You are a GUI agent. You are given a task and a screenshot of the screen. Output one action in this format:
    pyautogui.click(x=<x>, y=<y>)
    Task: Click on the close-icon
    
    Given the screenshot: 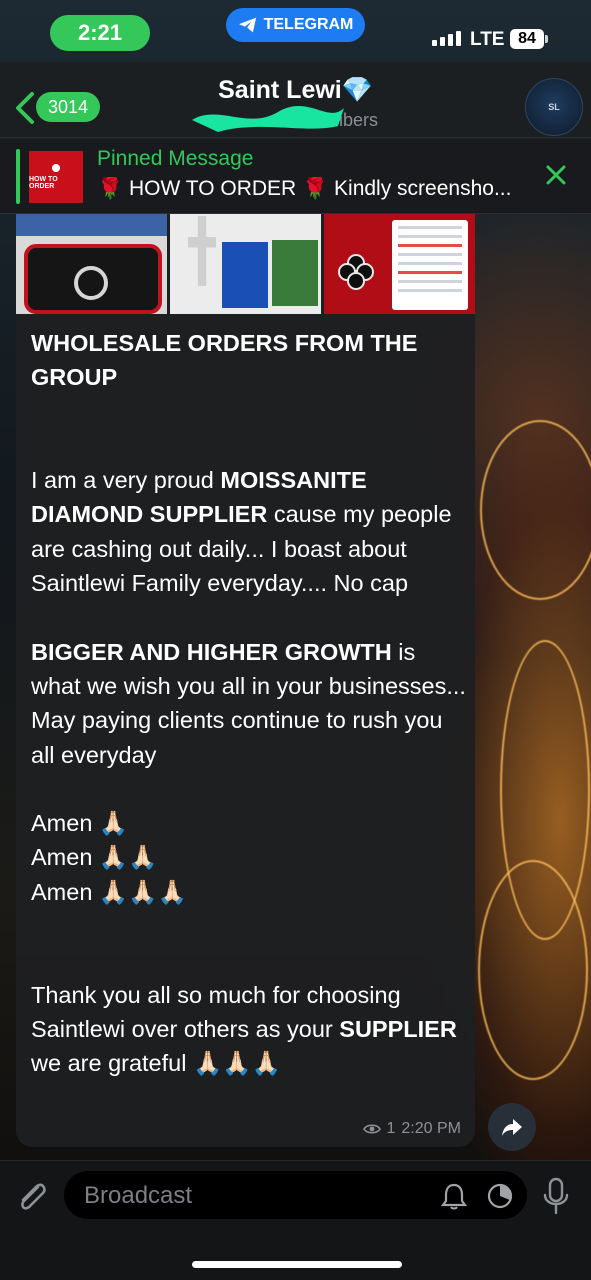 What is the action you would take?
    pyautogui.click(x=556, y=175)
    